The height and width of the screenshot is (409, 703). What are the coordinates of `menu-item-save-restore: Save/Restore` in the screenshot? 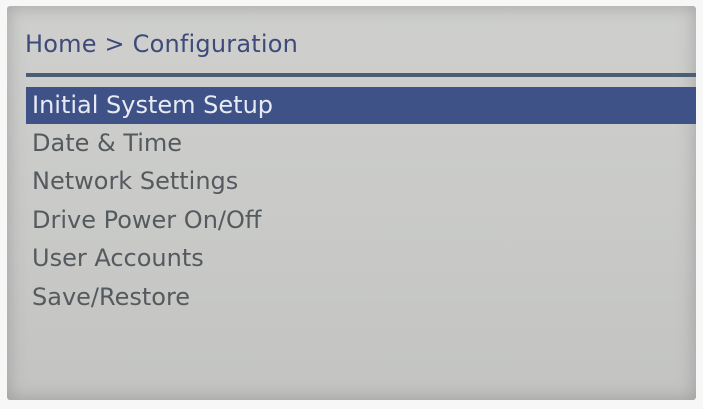 It's located at (361, 297).